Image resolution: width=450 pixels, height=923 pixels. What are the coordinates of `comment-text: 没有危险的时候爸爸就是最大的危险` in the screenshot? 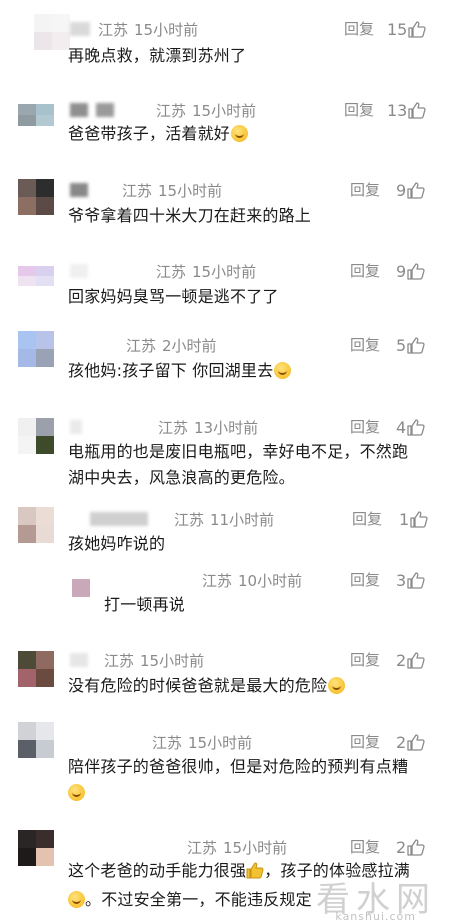 It's located at (207, 686).